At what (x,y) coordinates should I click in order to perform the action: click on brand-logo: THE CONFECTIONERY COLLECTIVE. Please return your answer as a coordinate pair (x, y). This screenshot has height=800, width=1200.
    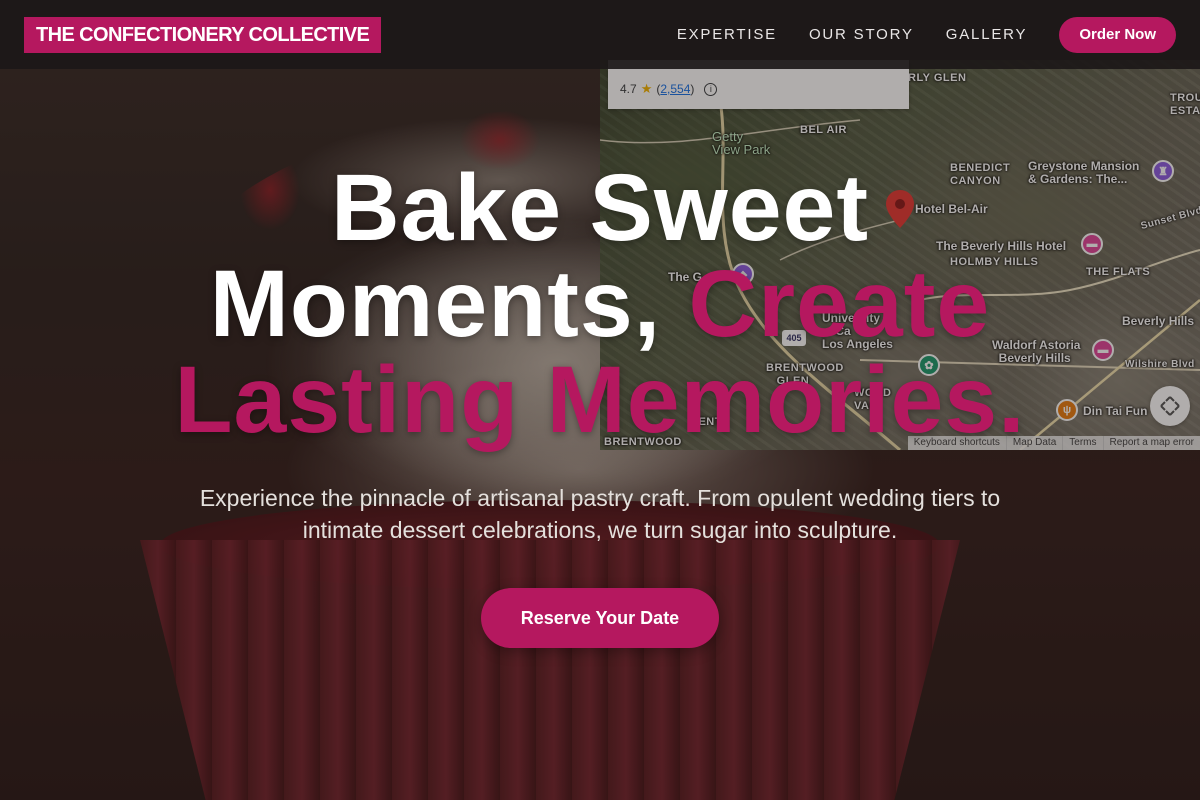
    Looking at the image, I should click on (203, 34).